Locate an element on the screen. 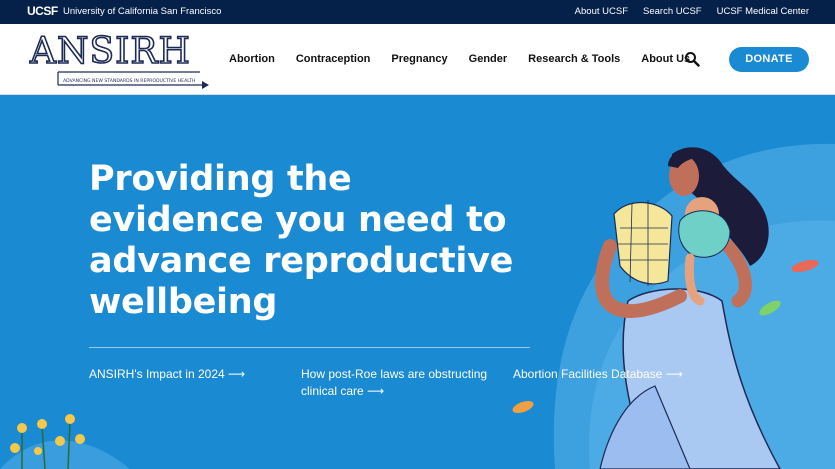  ucsf-logo: UCSF is located at coordinates (42, 11).